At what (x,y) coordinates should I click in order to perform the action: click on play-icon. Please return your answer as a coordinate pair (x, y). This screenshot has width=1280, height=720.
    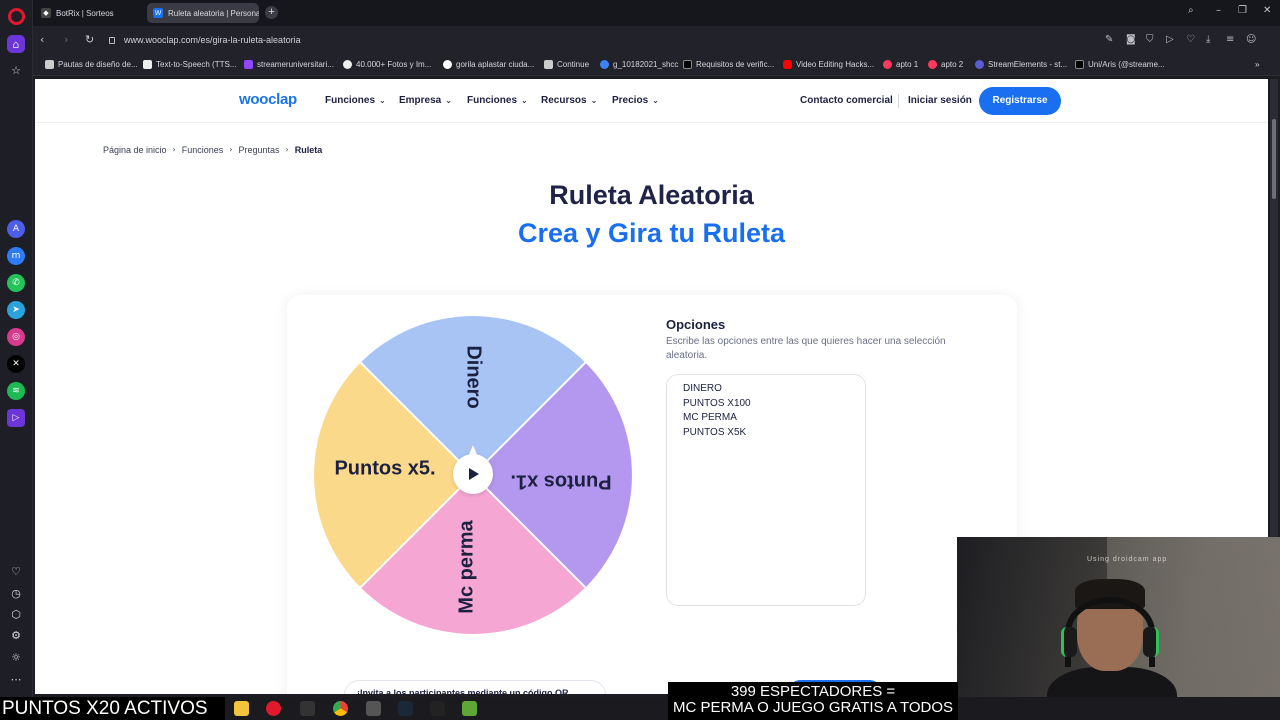
    Looking at the image, I should click on (474, 474).